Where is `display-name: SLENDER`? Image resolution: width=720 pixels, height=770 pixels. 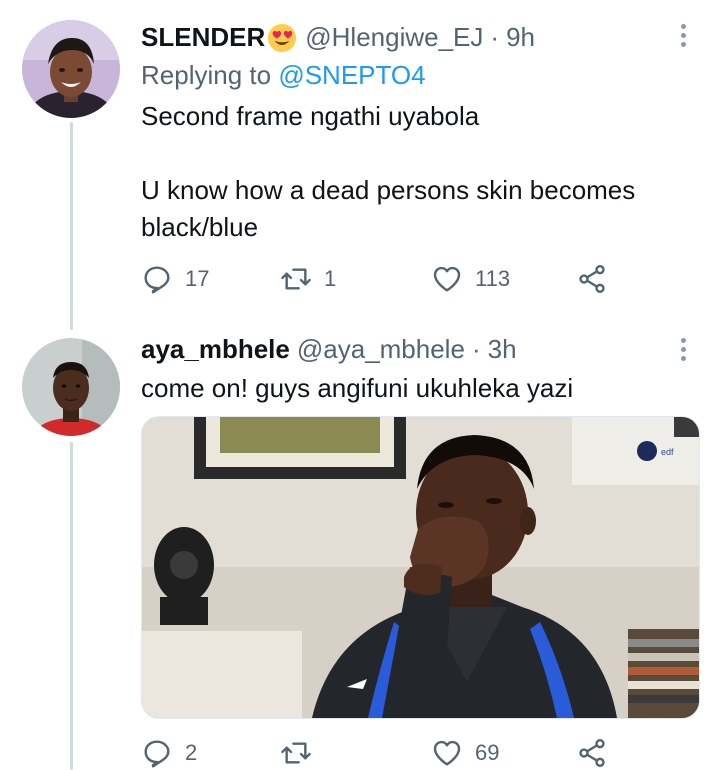
display-name: SLENDER is located at coordinates (203, 37).